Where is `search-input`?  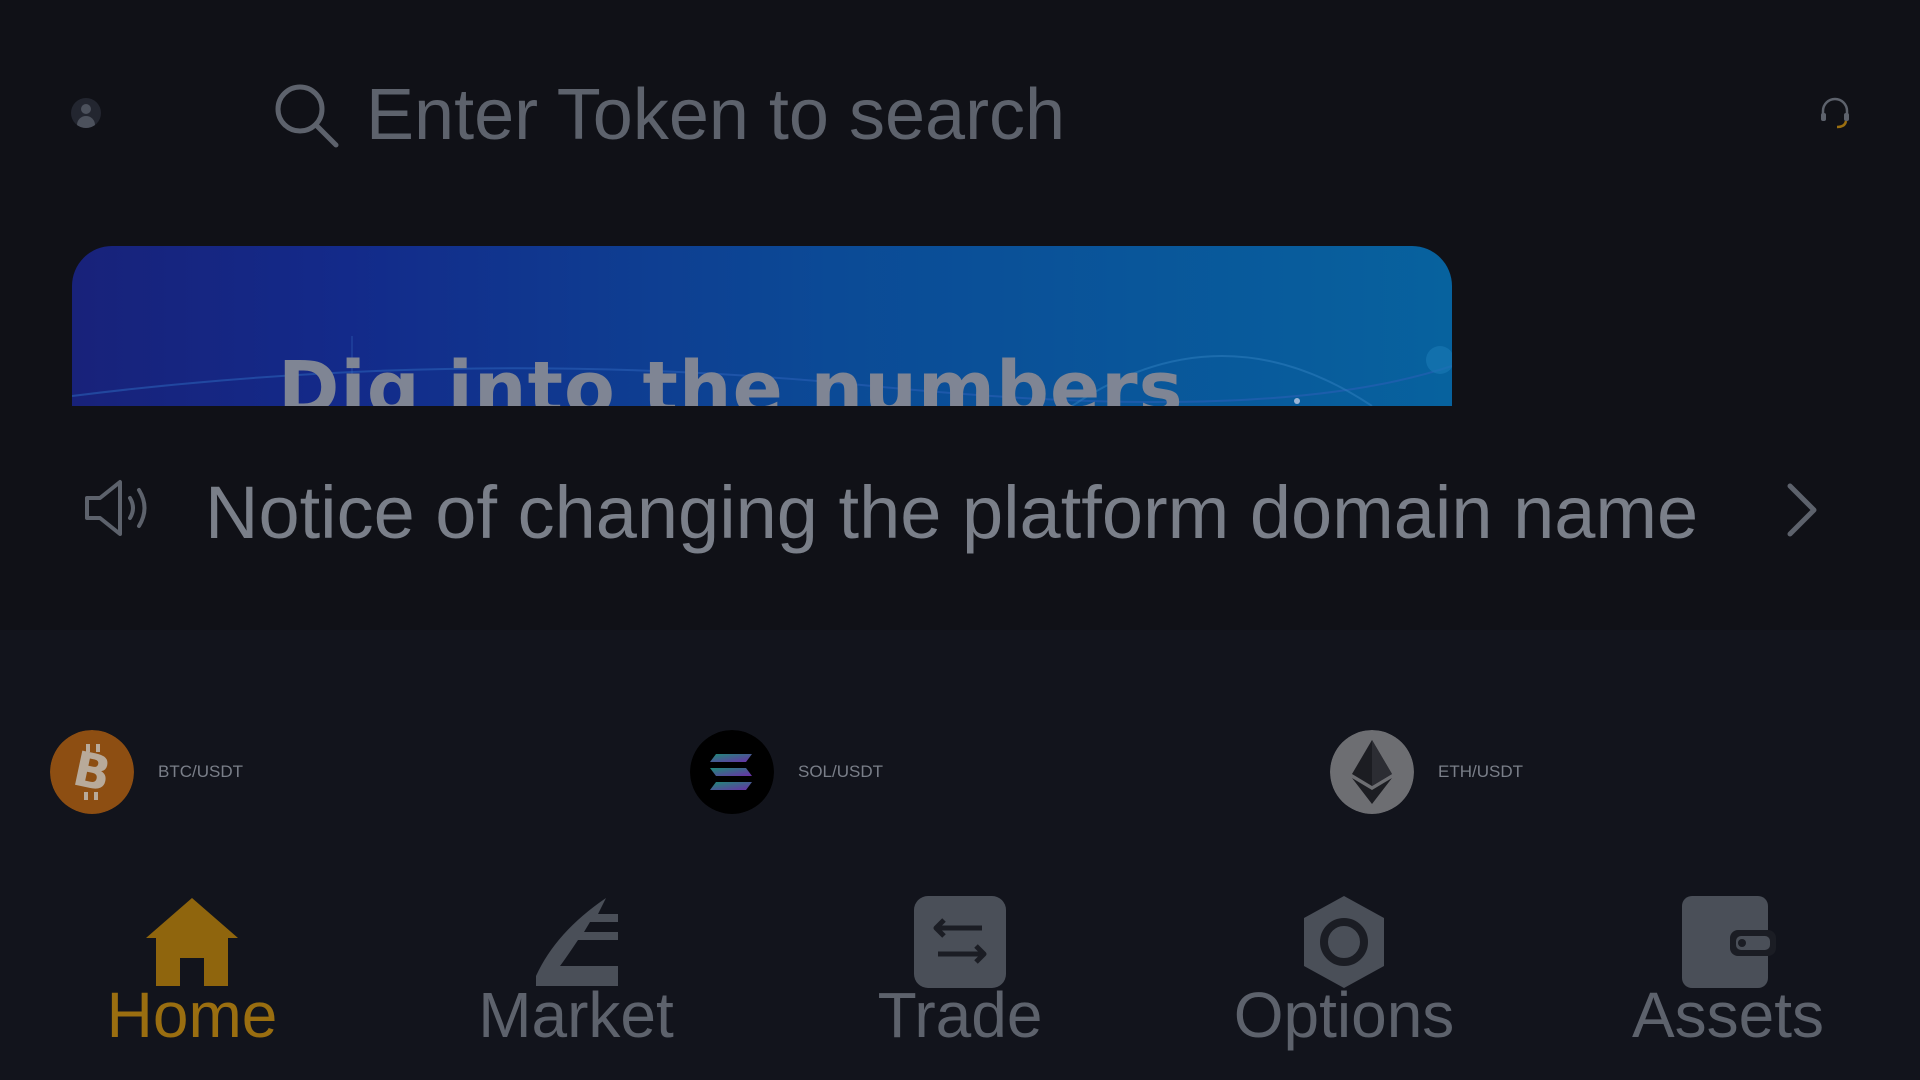
search-input is located at coordinates (866, 115).